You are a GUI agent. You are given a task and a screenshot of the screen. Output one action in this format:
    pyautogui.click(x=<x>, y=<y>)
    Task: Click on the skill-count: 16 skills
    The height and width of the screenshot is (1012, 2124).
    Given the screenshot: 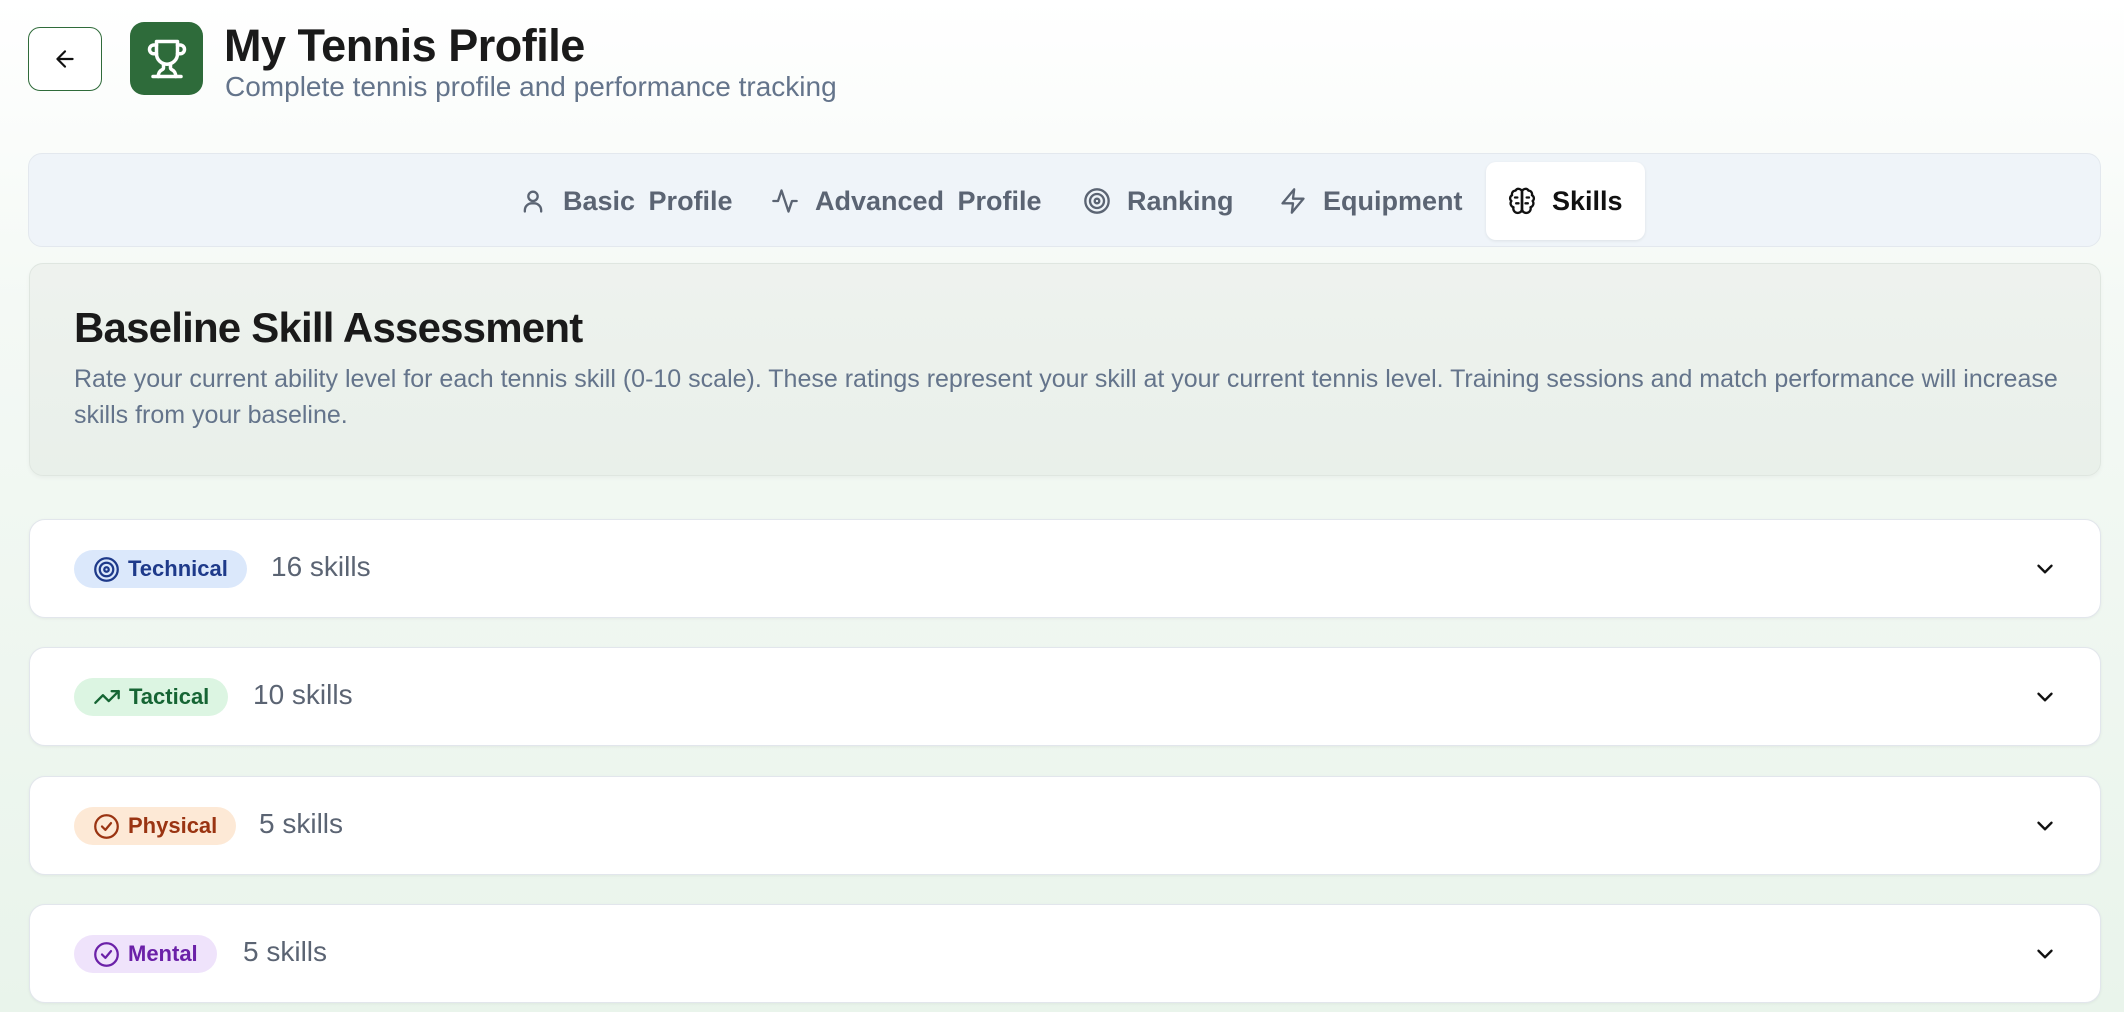 What is the action you would take?
    pyautogui.click(x=321, y=566)
    